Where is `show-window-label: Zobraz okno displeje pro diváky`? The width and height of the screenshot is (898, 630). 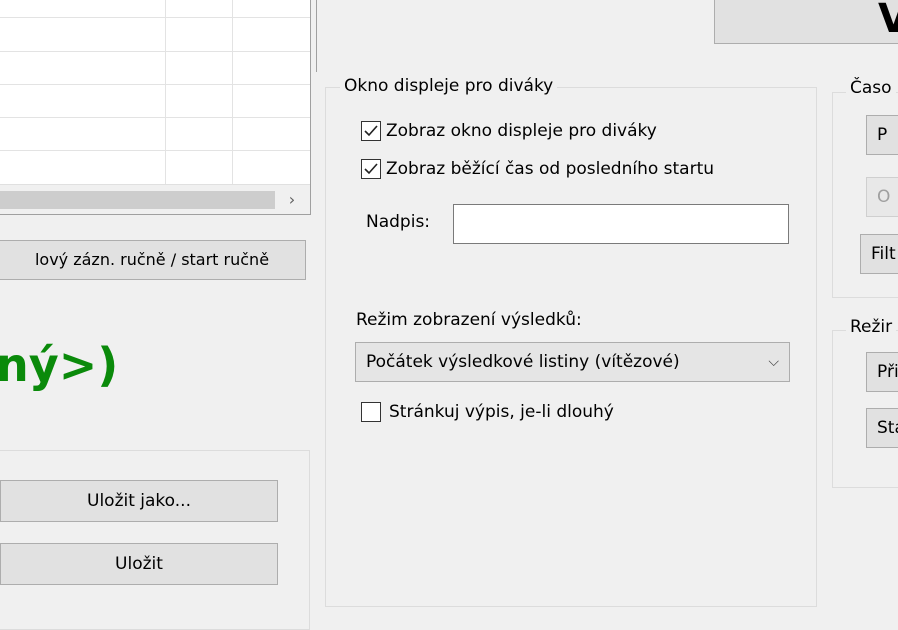 show-window-label: Zobraz okno displeje pro diváky is located at coordinates (521, 131).